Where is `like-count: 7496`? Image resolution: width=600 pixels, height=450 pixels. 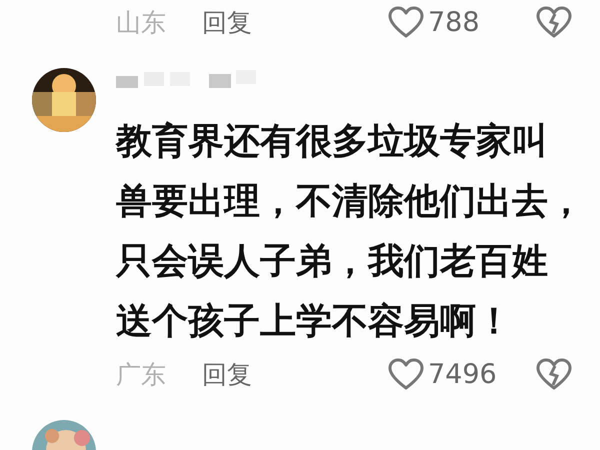 like-count: 7496 is located at coordinates (463, 374).